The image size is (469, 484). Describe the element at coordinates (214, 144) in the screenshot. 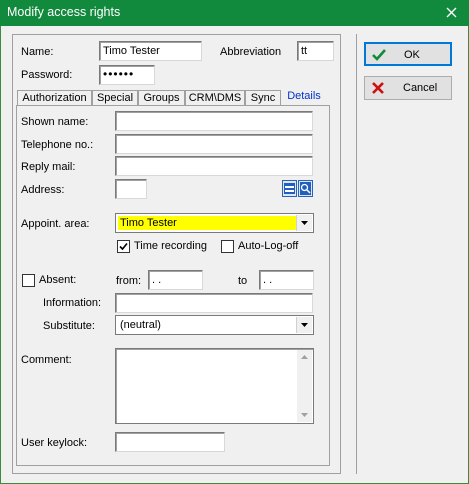

I see `telephone-field` at that location.